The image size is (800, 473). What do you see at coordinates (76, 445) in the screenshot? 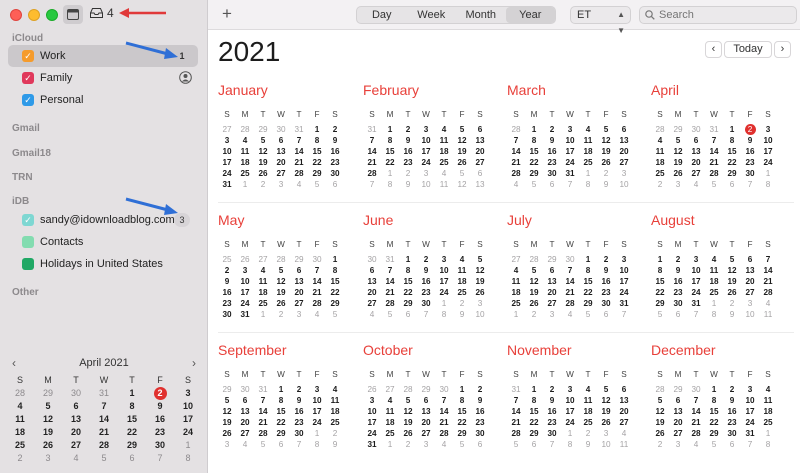
I see `mini-day-cell: 27` at bounding box center [76, 445].